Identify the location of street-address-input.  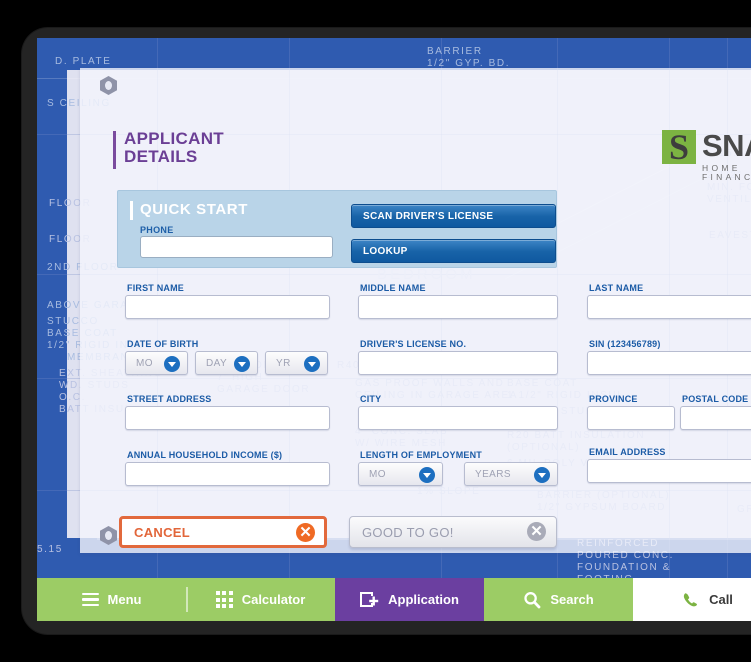
(227, 418).